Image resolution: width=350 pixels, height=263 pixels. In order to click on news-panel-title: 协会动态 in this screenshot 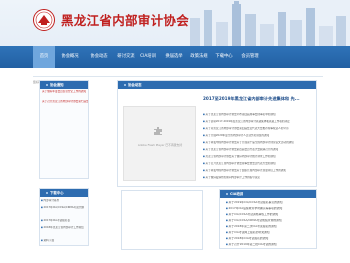, I will do `click(217, 85)`.